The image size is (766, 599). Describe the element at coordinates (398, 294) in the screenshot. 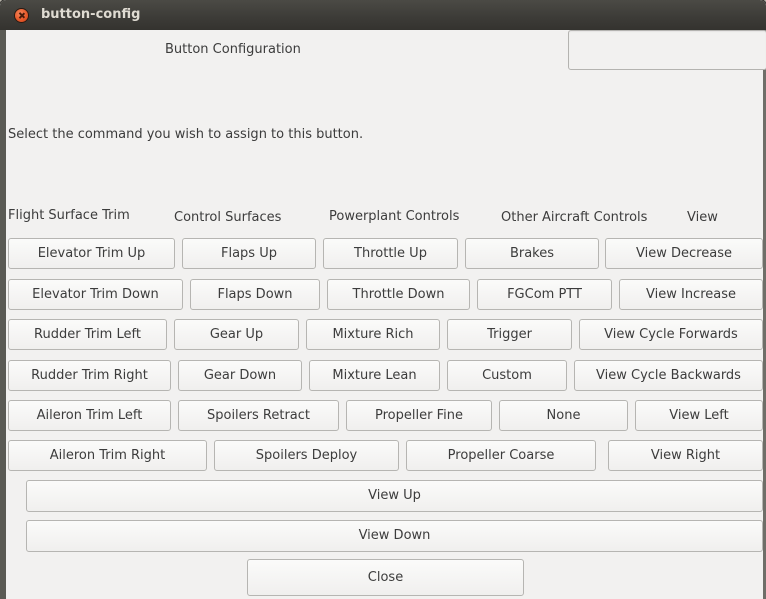

I see `throttle-down-button: Throttle Down` at that location.